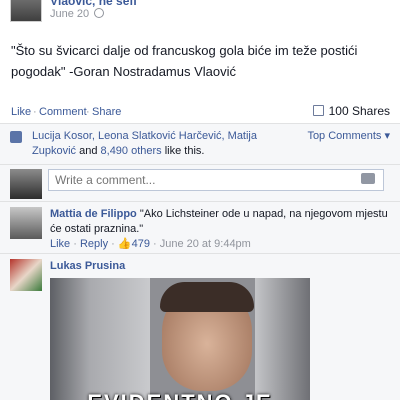  Describe the element at coordinates (26, 11) in the screenshot. I see `author-avatar` at that location.